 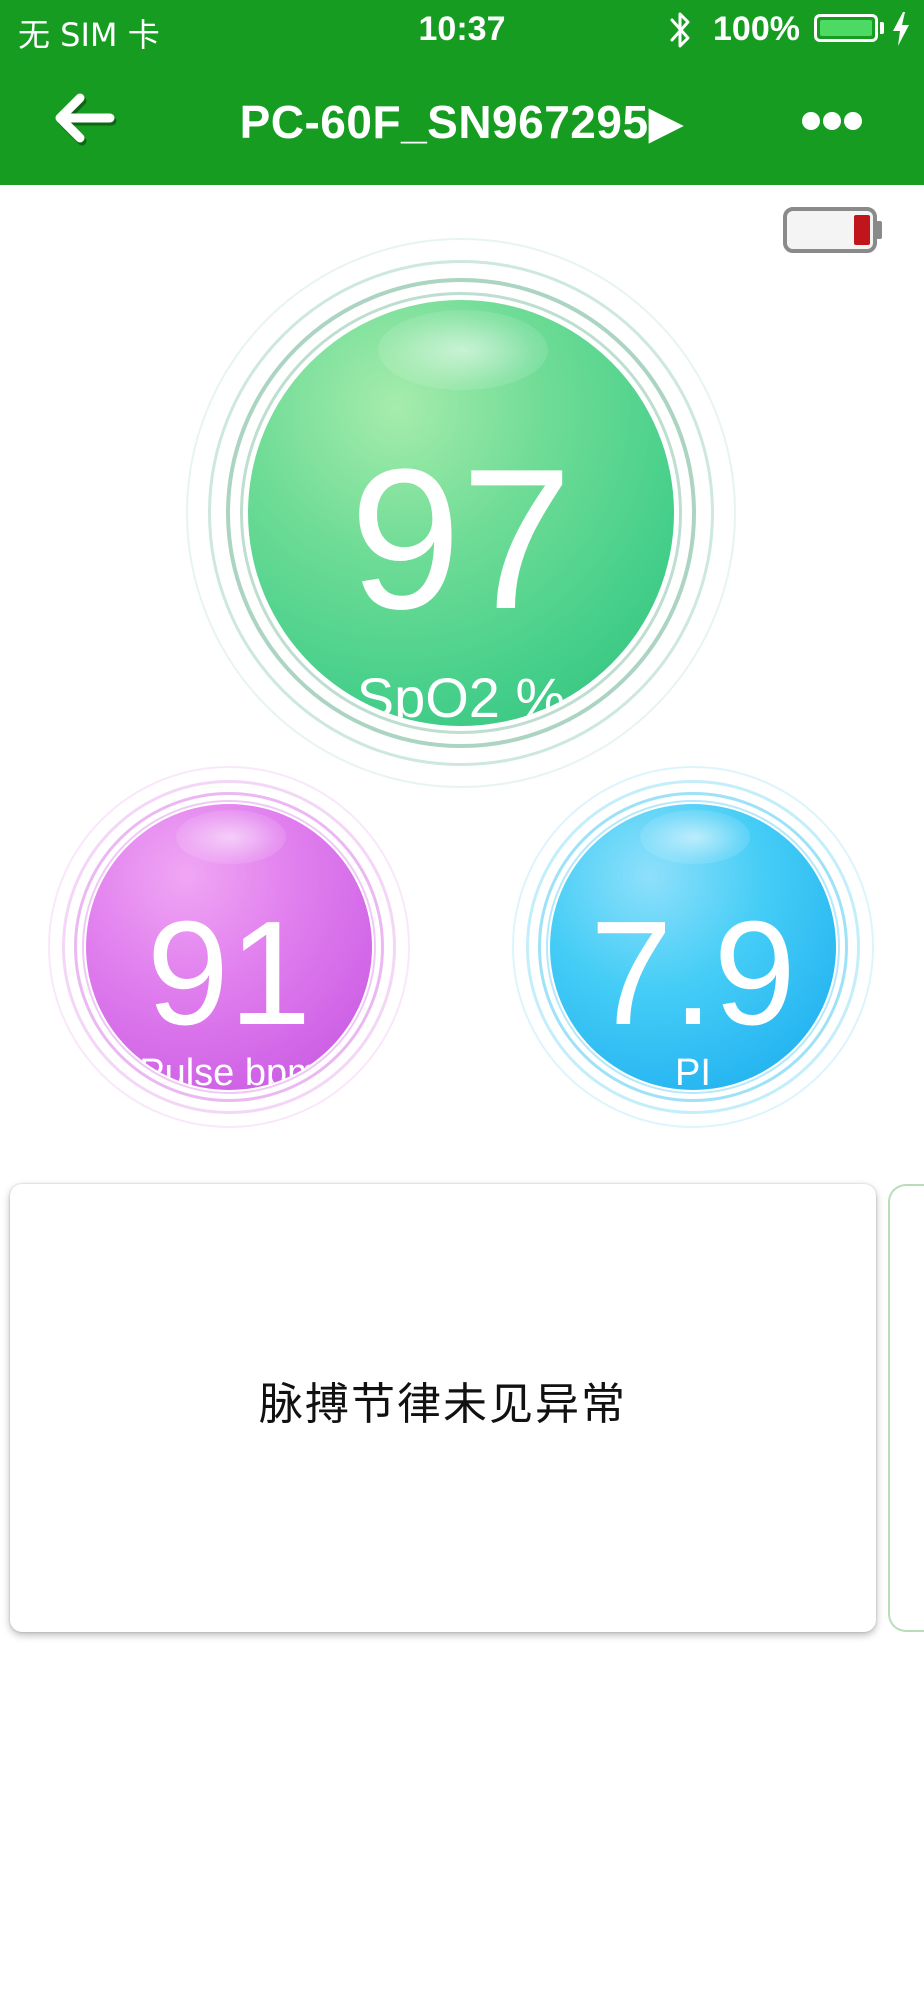 What do you see at coordinates (882, 28) in the screenshot?
I see `battery-tip` at bounding box center [882, 28].